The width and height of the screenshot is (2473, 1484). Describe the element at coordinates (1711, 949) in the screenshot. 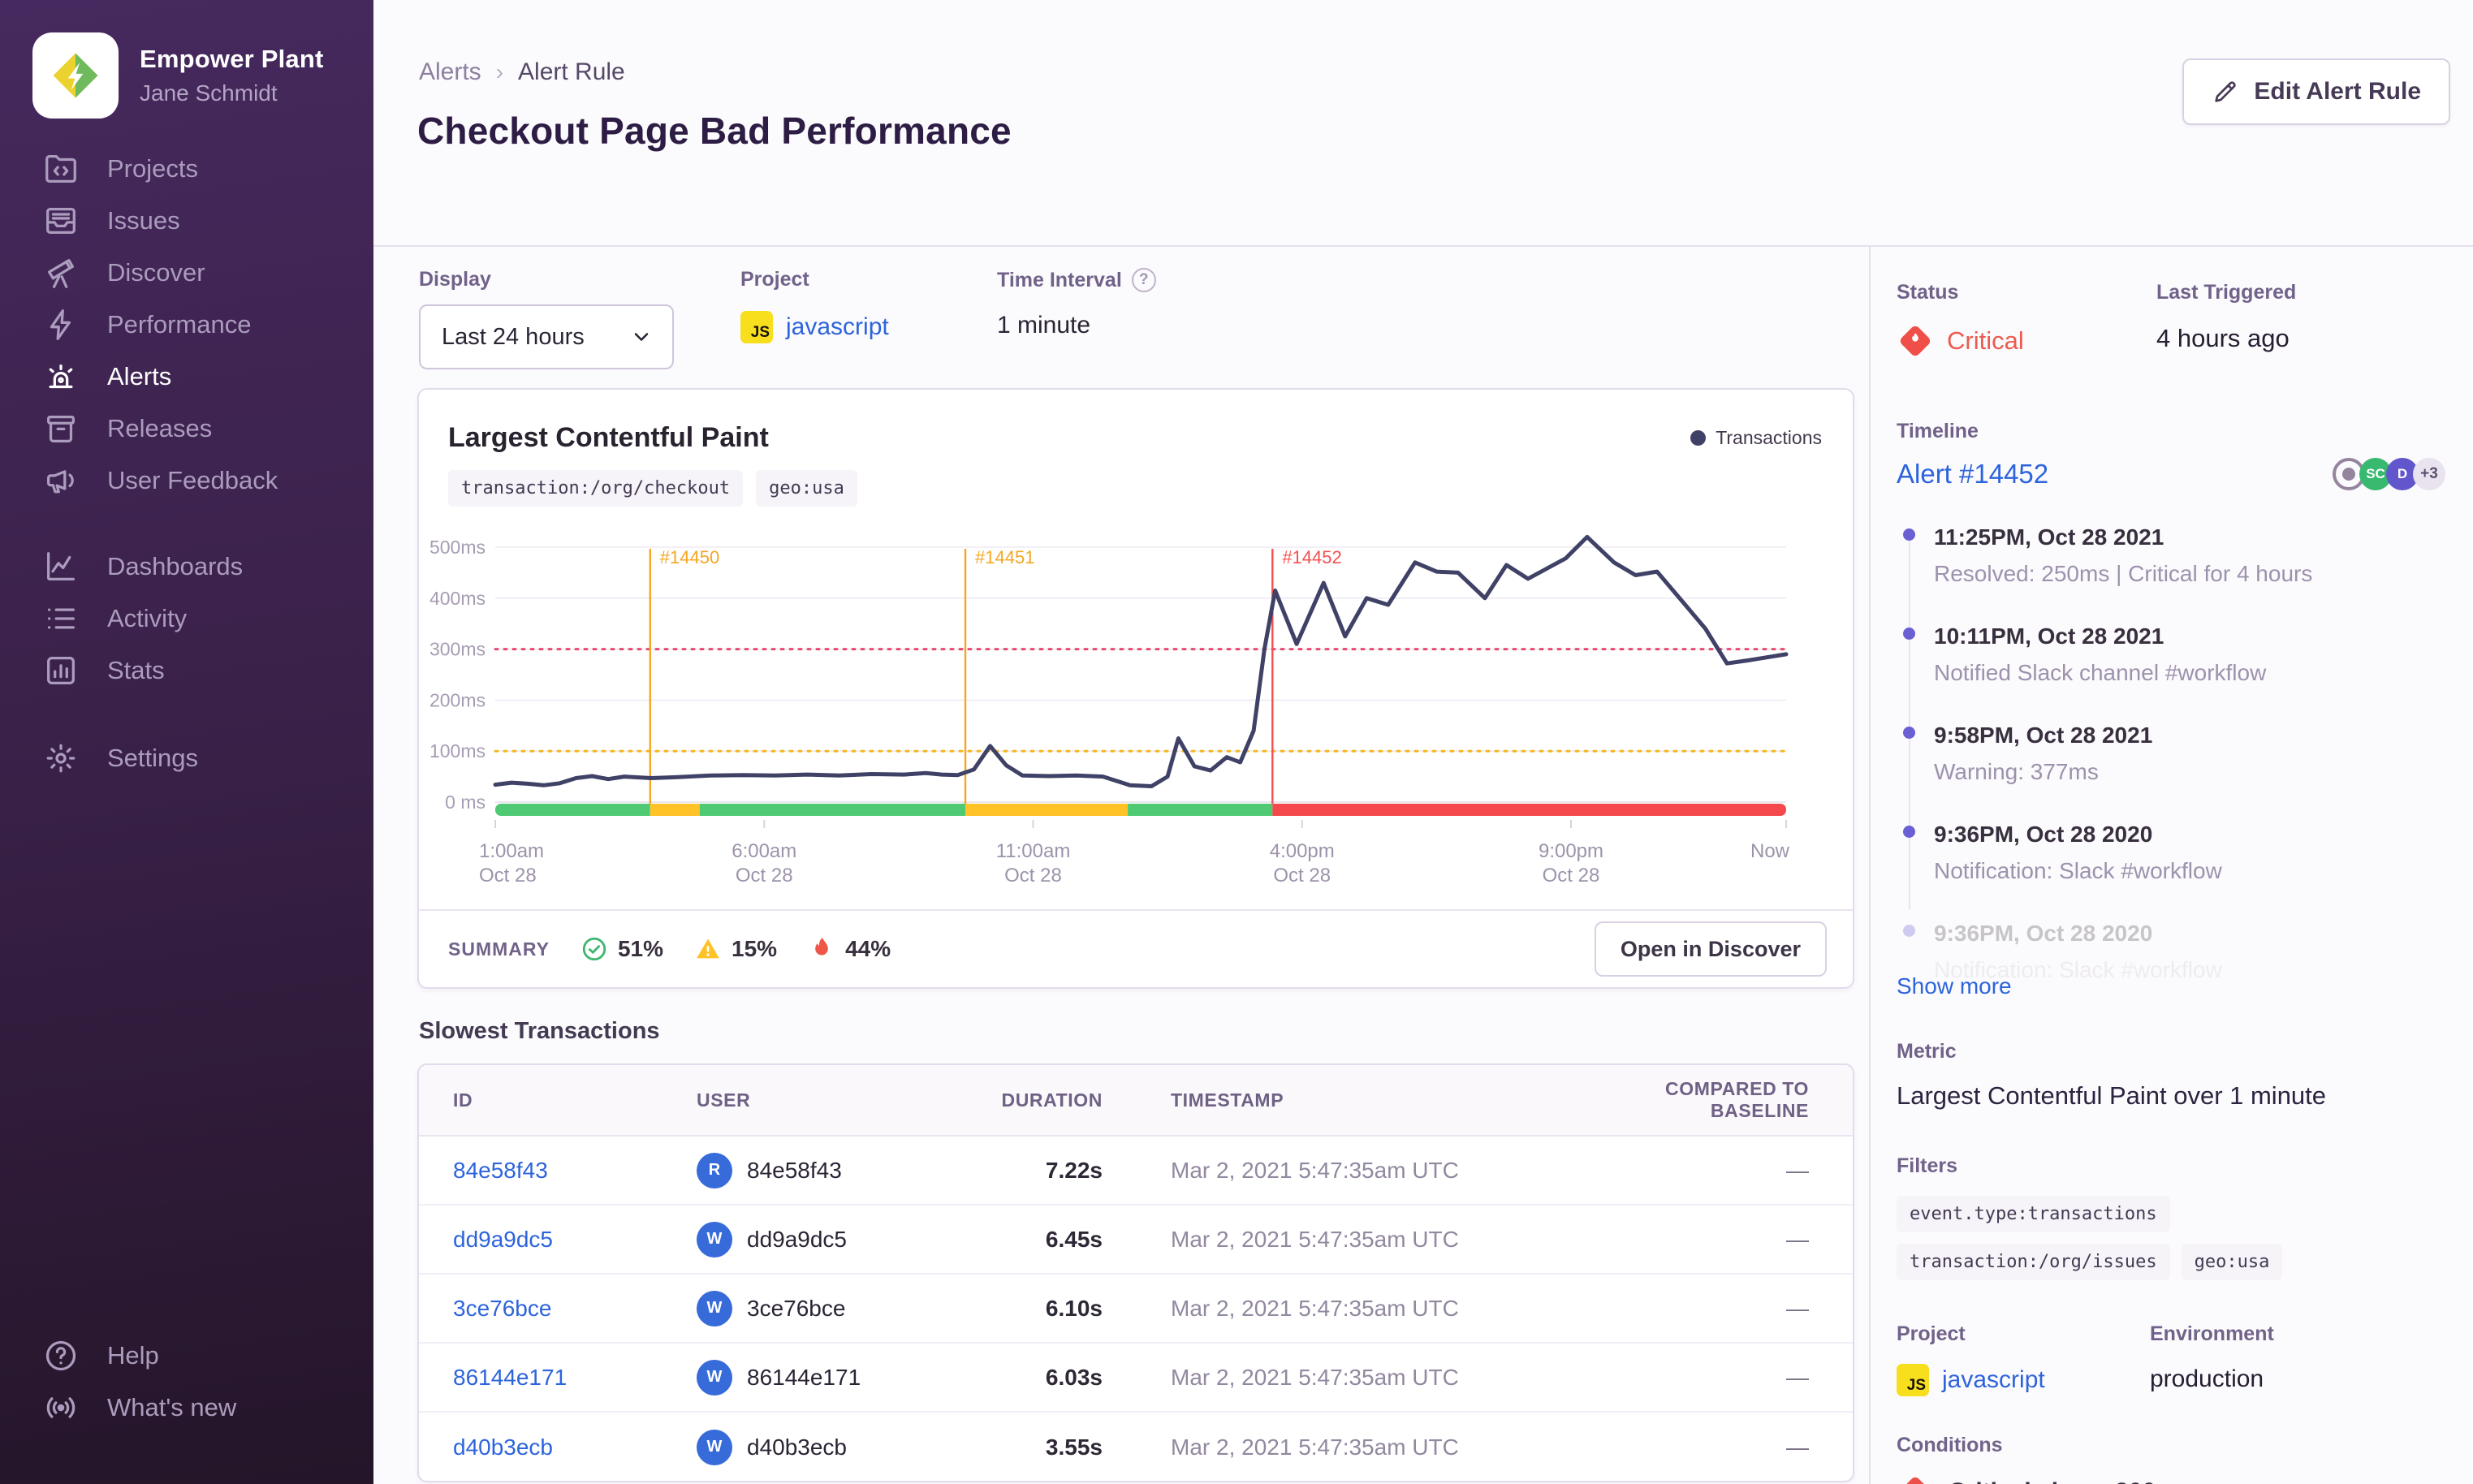

I see `open-in-discover-button: Open in Discover` at that location.